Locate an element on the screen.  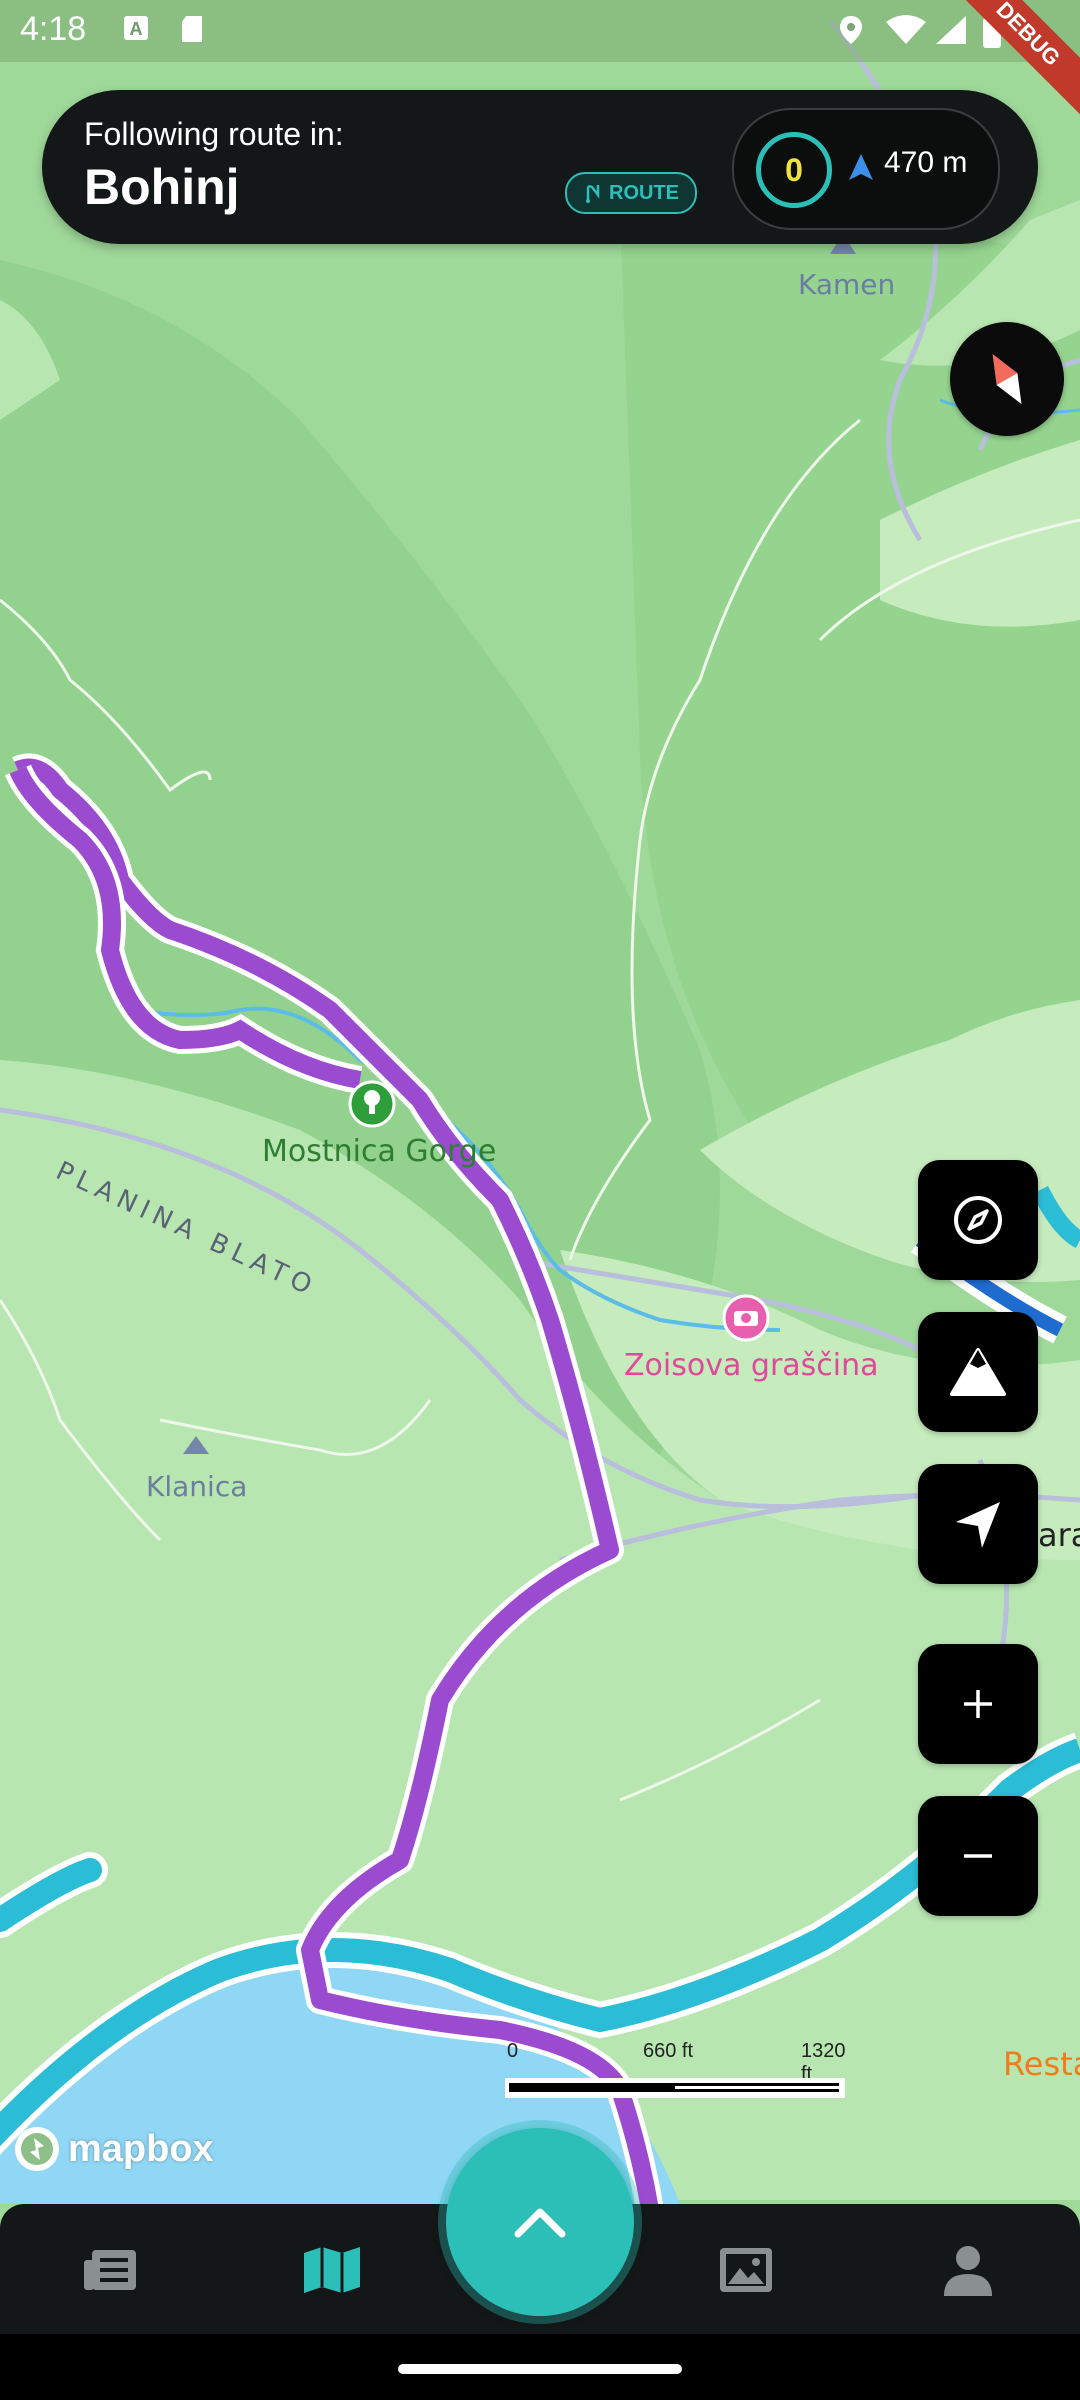
route-name: Bohinj is located at coordinates (162, 187).